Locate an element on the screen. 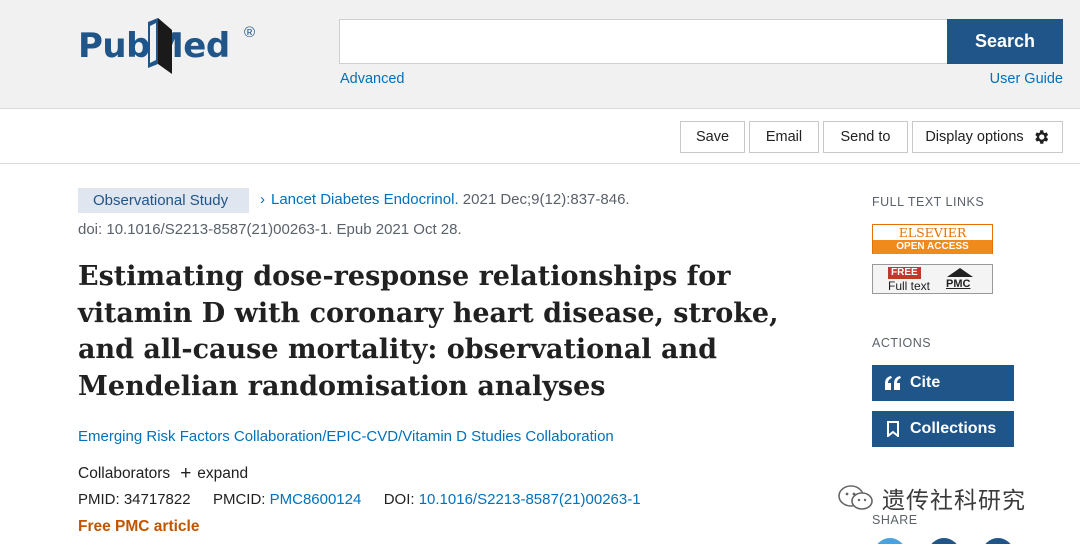  send-to-button-label: Send to is located at coordinates (865, 137).